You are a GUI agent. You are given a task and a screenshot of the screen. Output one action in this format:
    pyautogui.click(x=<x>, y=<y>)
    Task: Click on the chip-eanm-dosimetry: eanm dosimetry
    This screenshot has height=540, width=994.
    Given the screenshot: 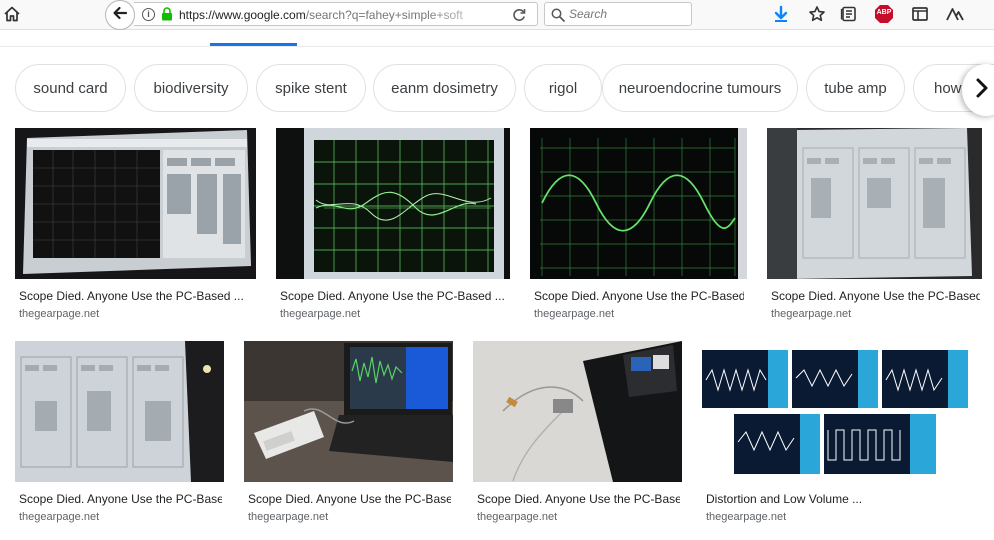 What is the action you would take?
    pyautogui.click(x=444, y=88)
    